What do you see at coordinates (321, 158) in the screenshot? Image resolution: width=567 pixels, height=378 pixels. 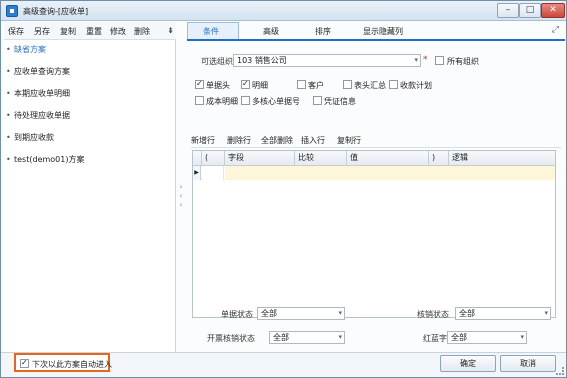 I see `col-compare: 比较` at bounding box center [321, 158].